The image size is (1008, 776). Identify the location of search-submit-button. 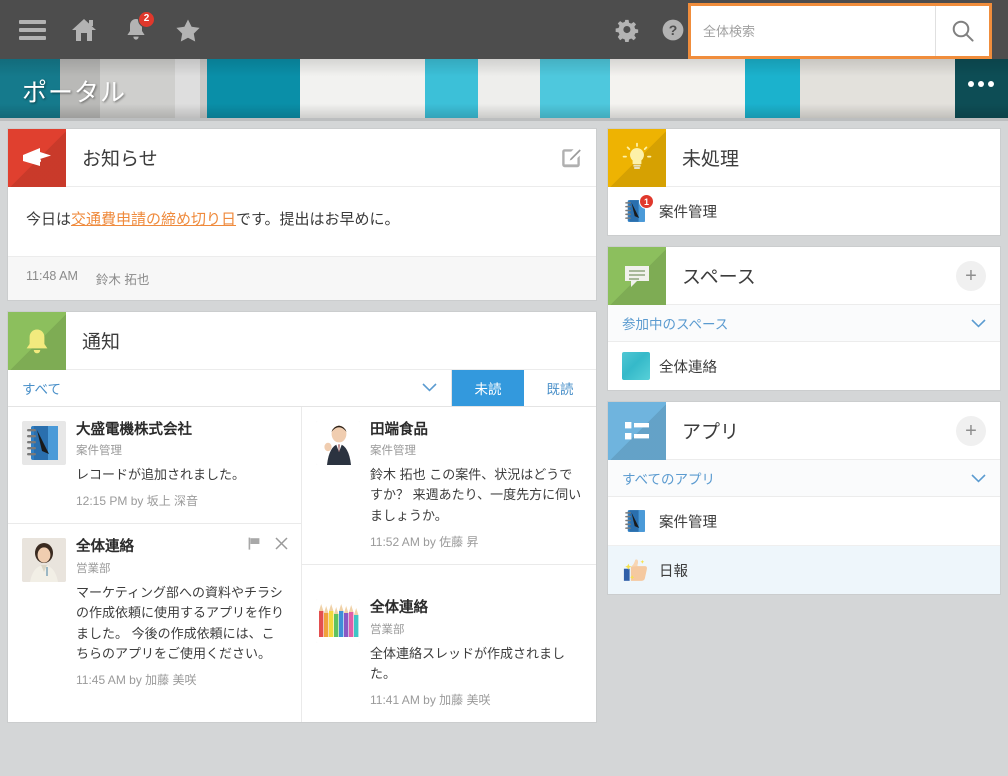
(962, 31).